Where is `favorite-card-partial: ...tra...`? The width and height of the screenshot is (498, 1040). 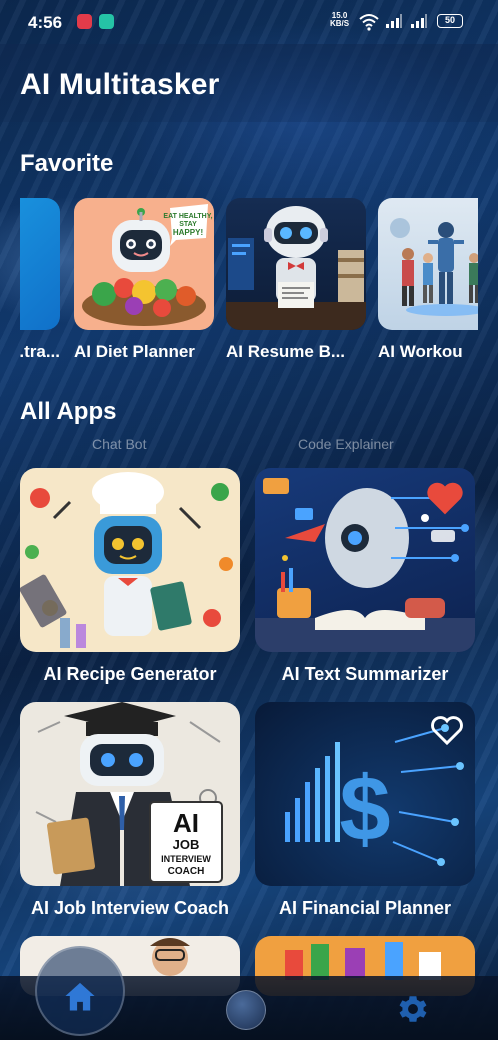 favorite-card-partial: ...tra... is located at coordinates (40, 280).